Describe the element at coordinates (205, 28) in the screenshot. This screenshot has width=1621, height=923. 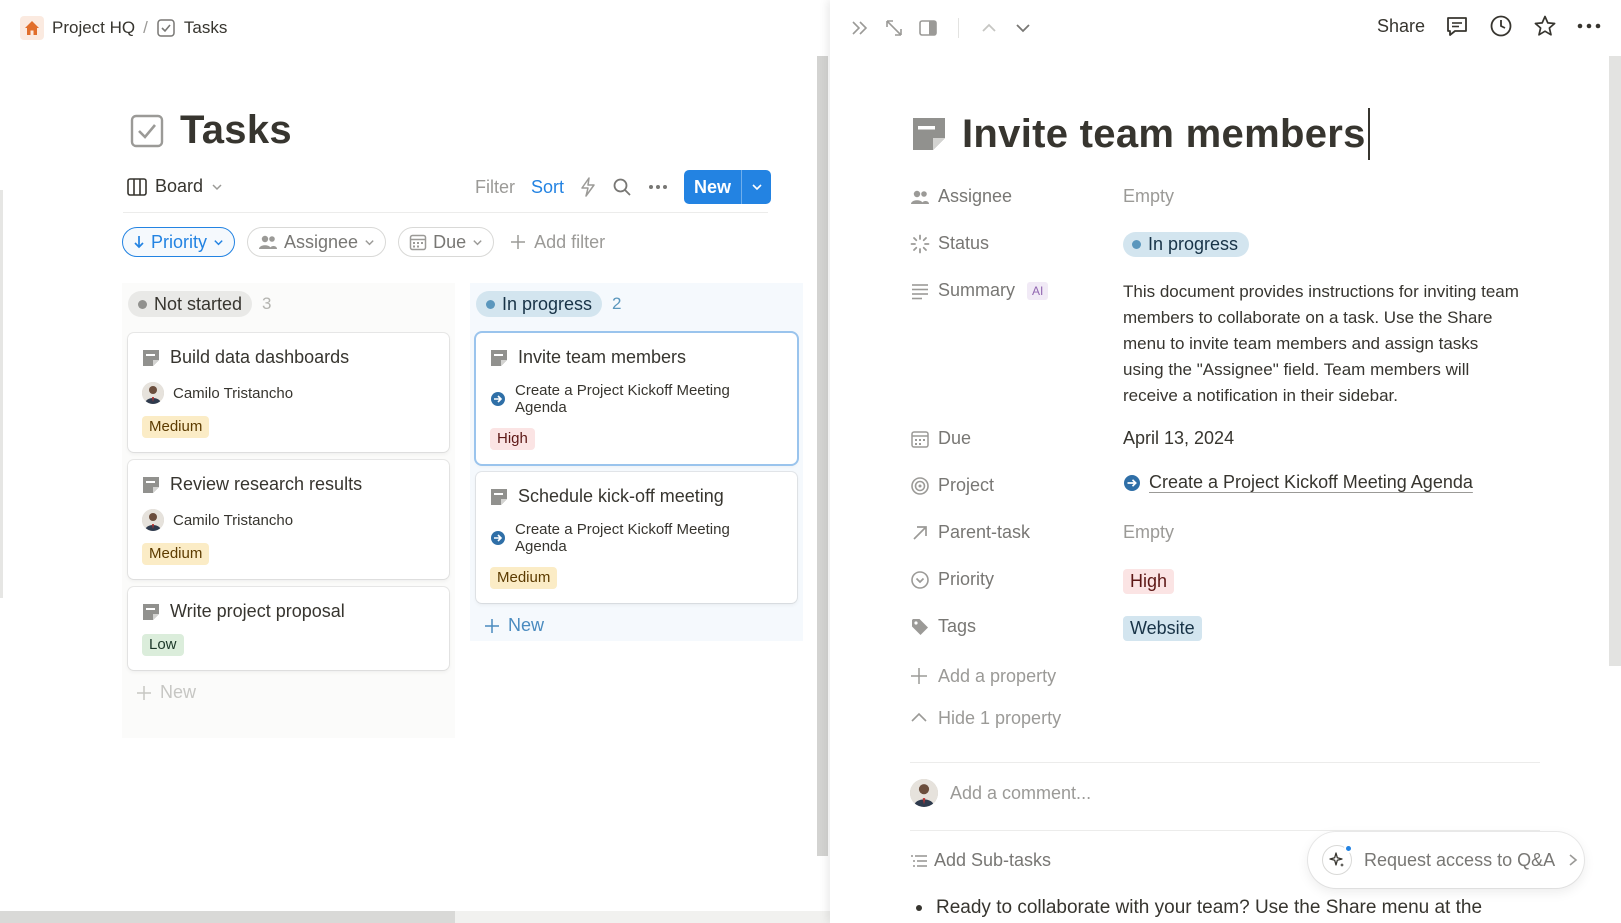
I see `breadcrumb-page: Tasks` at that location.